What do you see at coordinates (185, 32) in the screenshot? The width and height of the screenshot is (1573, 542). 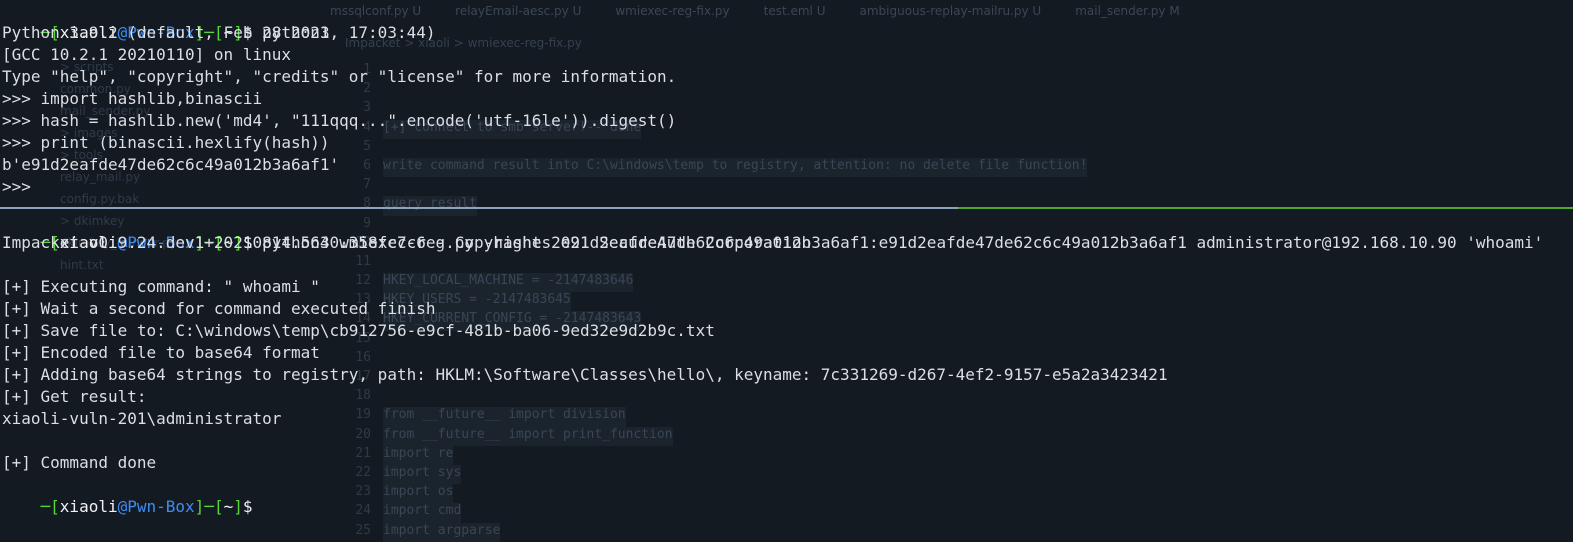 I see `prompt-line: ─[xiaoli@Pwn-Box]─[~]$ python3` at bounding box center [185, 32].